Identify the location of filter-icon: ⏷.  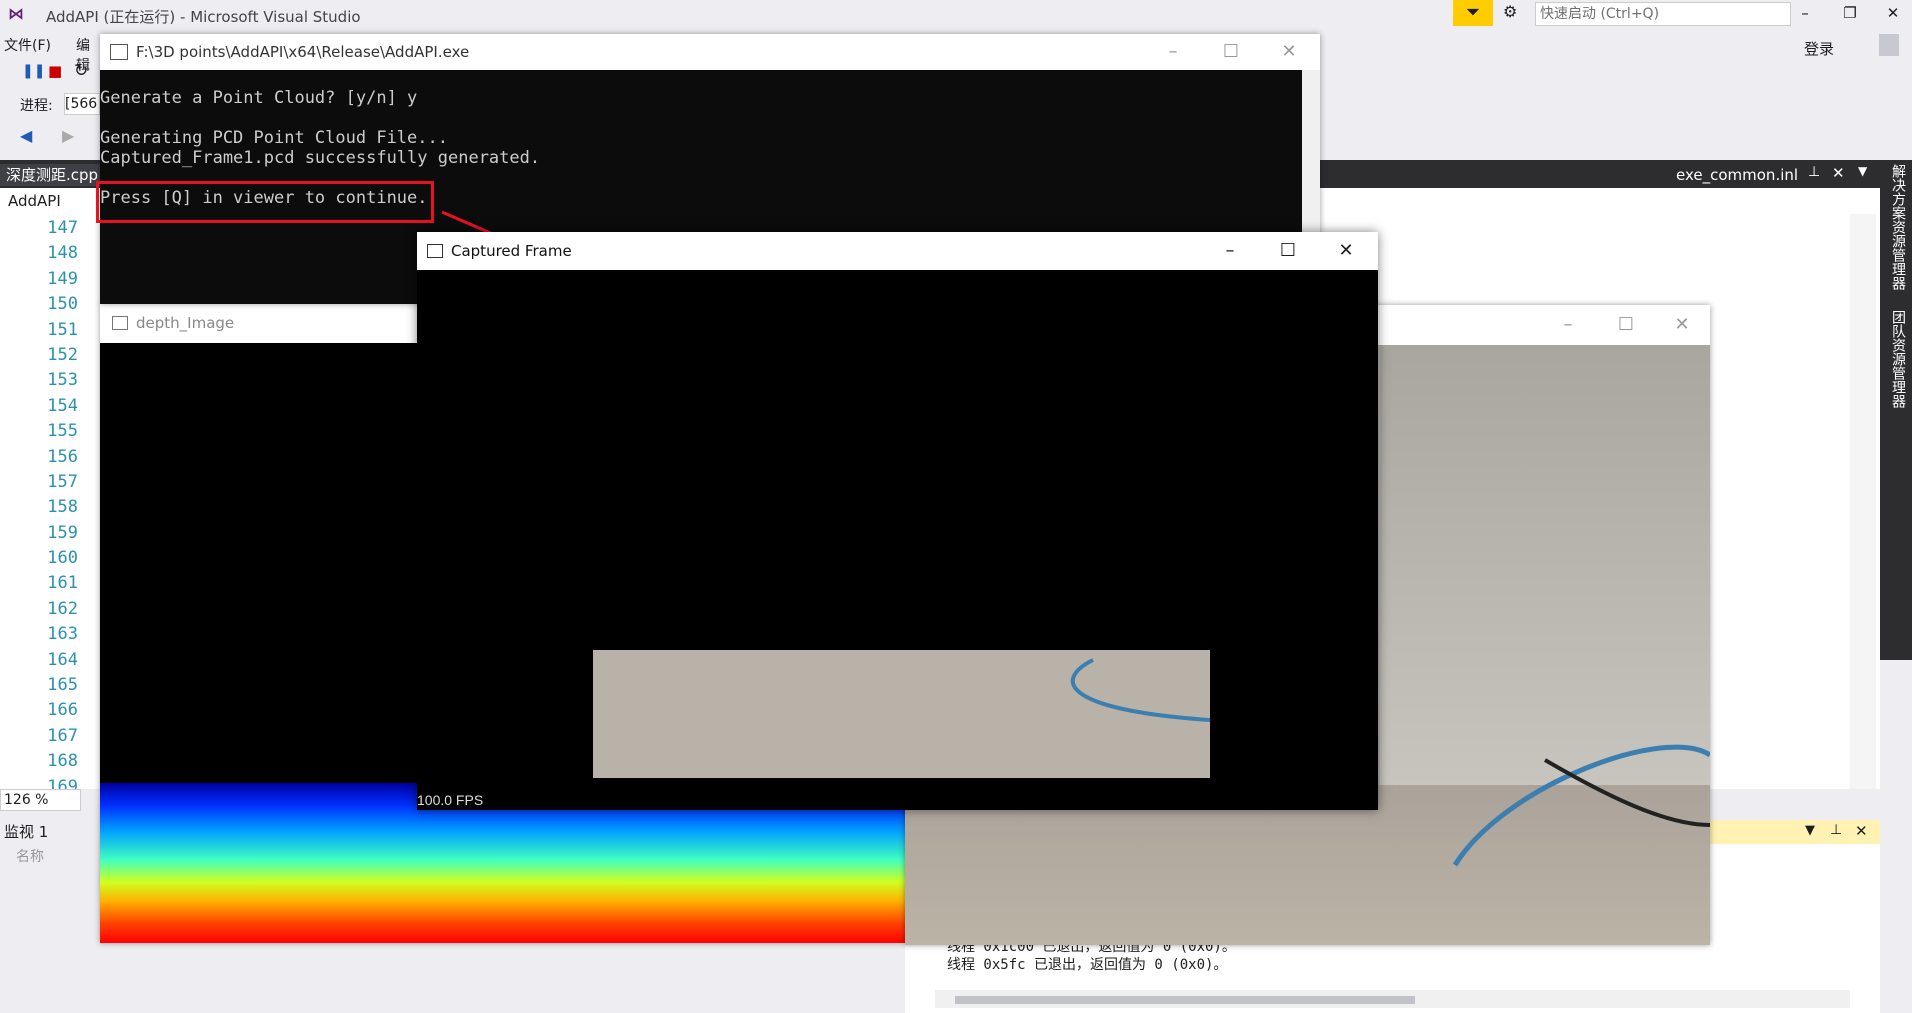
(1473, 13).